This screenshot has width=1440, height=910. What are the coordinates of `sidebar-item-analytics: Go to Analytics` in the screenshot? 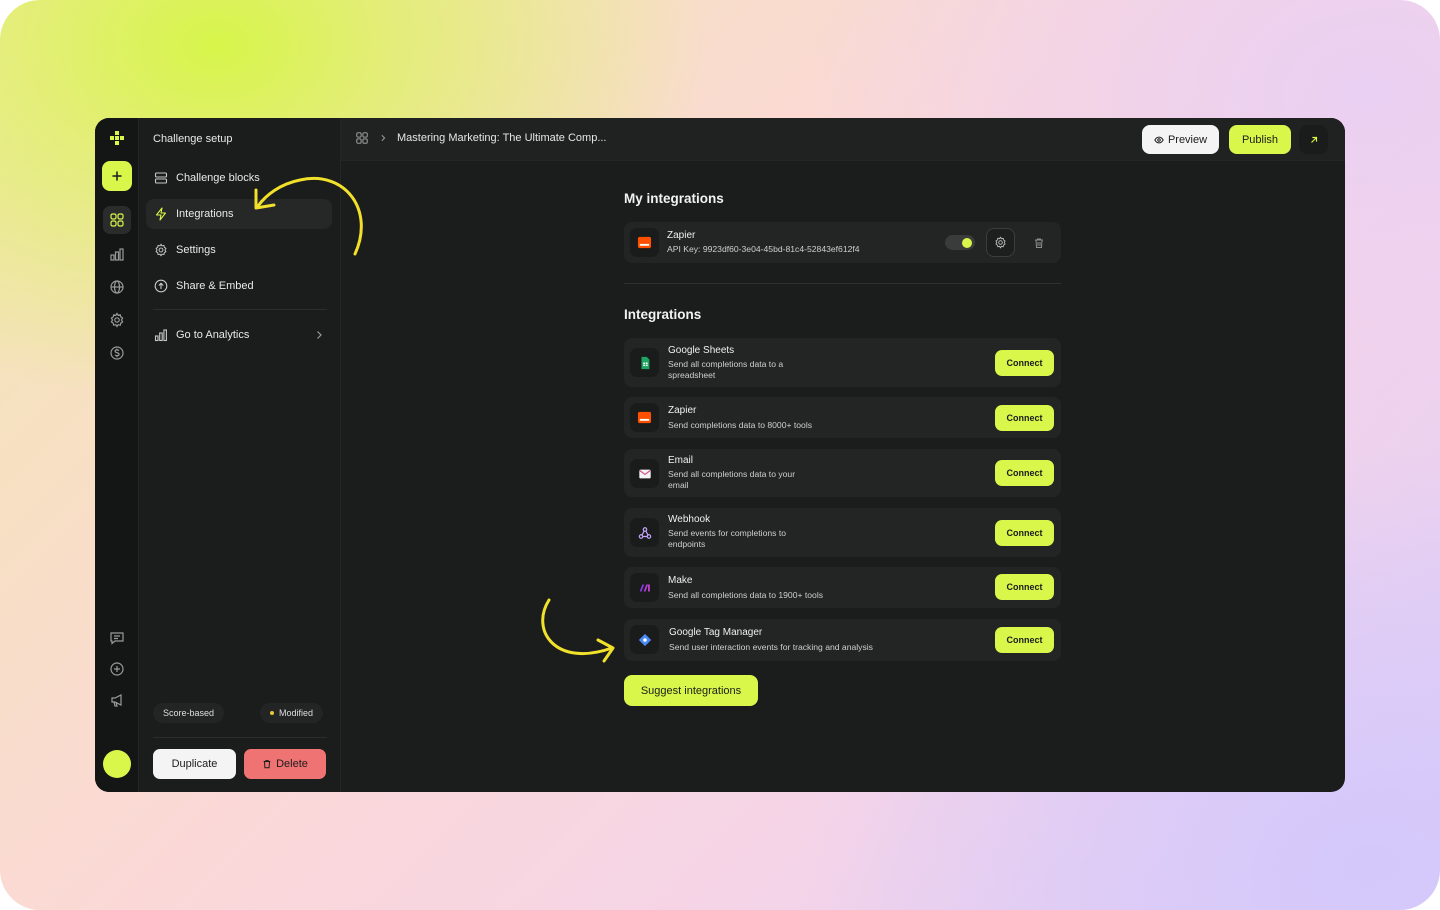 It's located at (239, 335).